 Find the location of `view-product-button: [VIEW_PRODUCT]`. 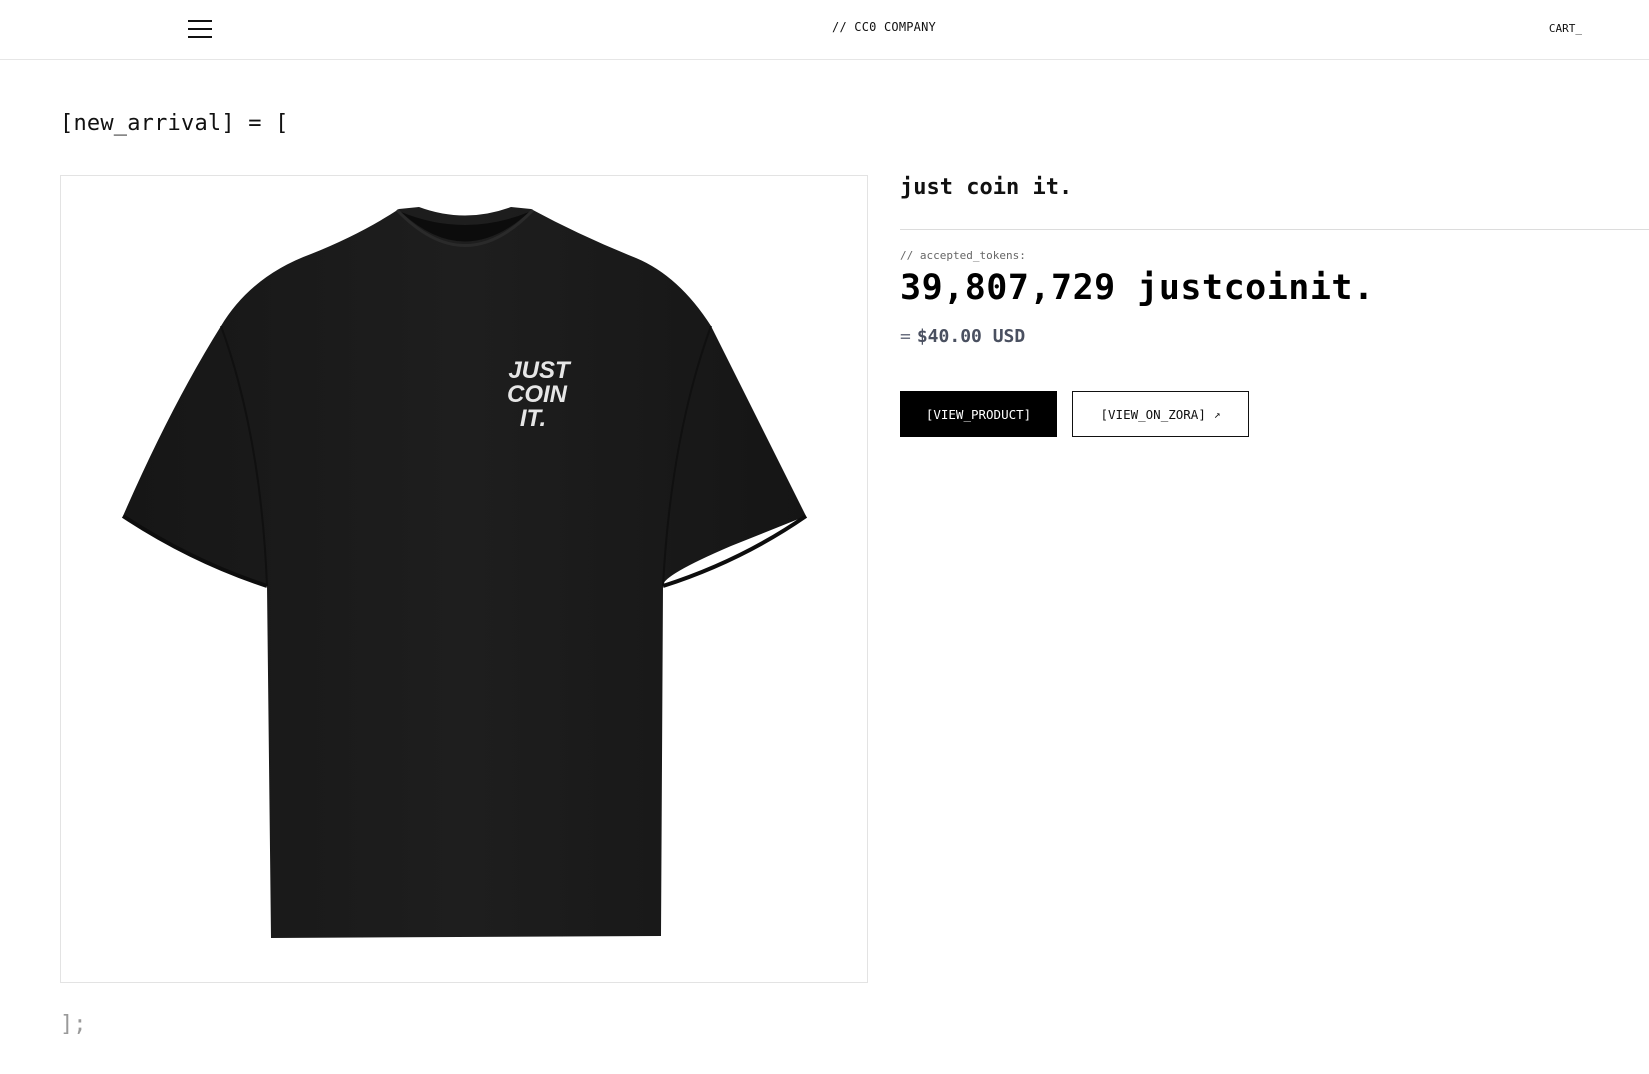

view-product-button: [VIEW_PRODUCT] is located at coordinates (978, 414).